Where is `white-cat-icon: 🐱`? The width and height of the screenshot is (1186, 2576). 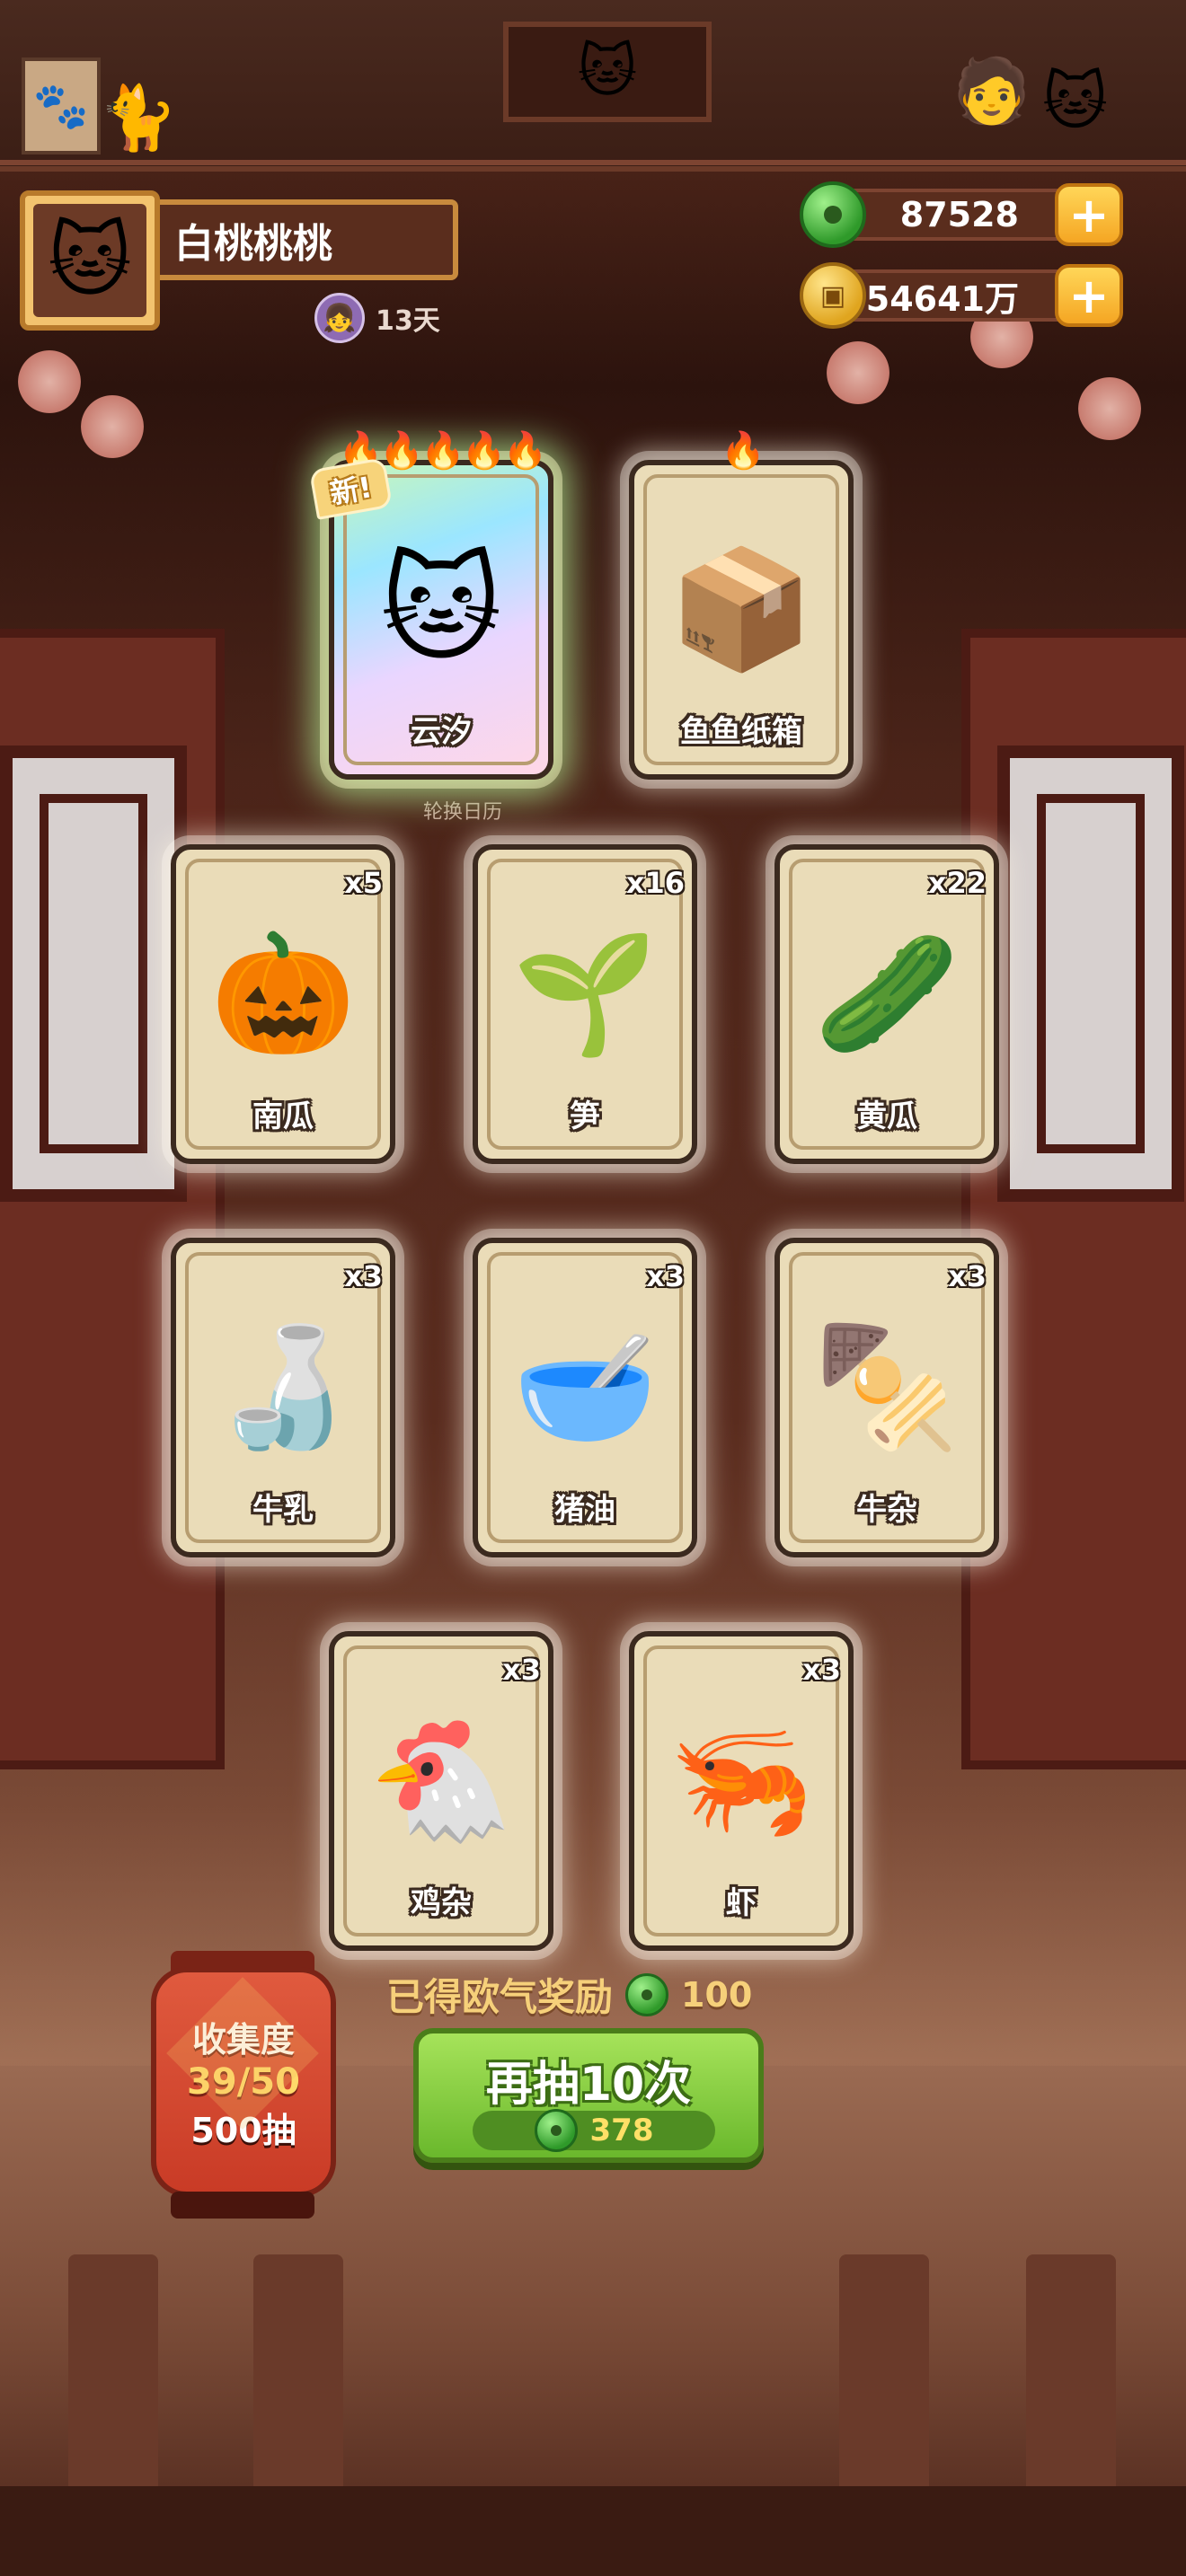
white-cat-icon: 🐱 is located at coordinates (89, 260).